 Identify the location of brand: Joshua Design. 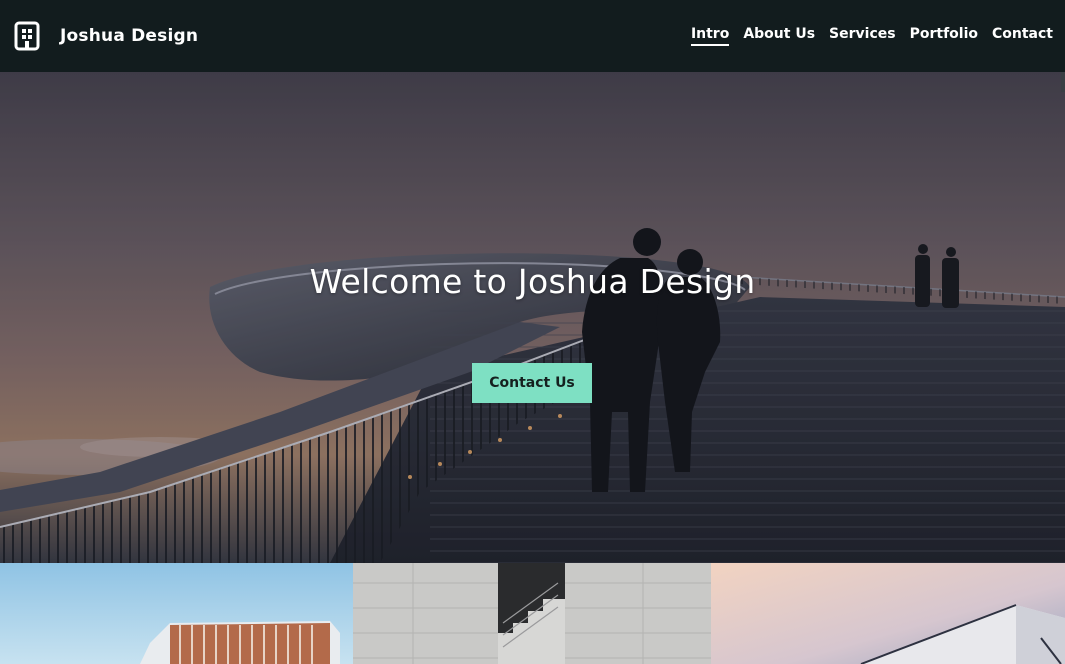
(106, 36).